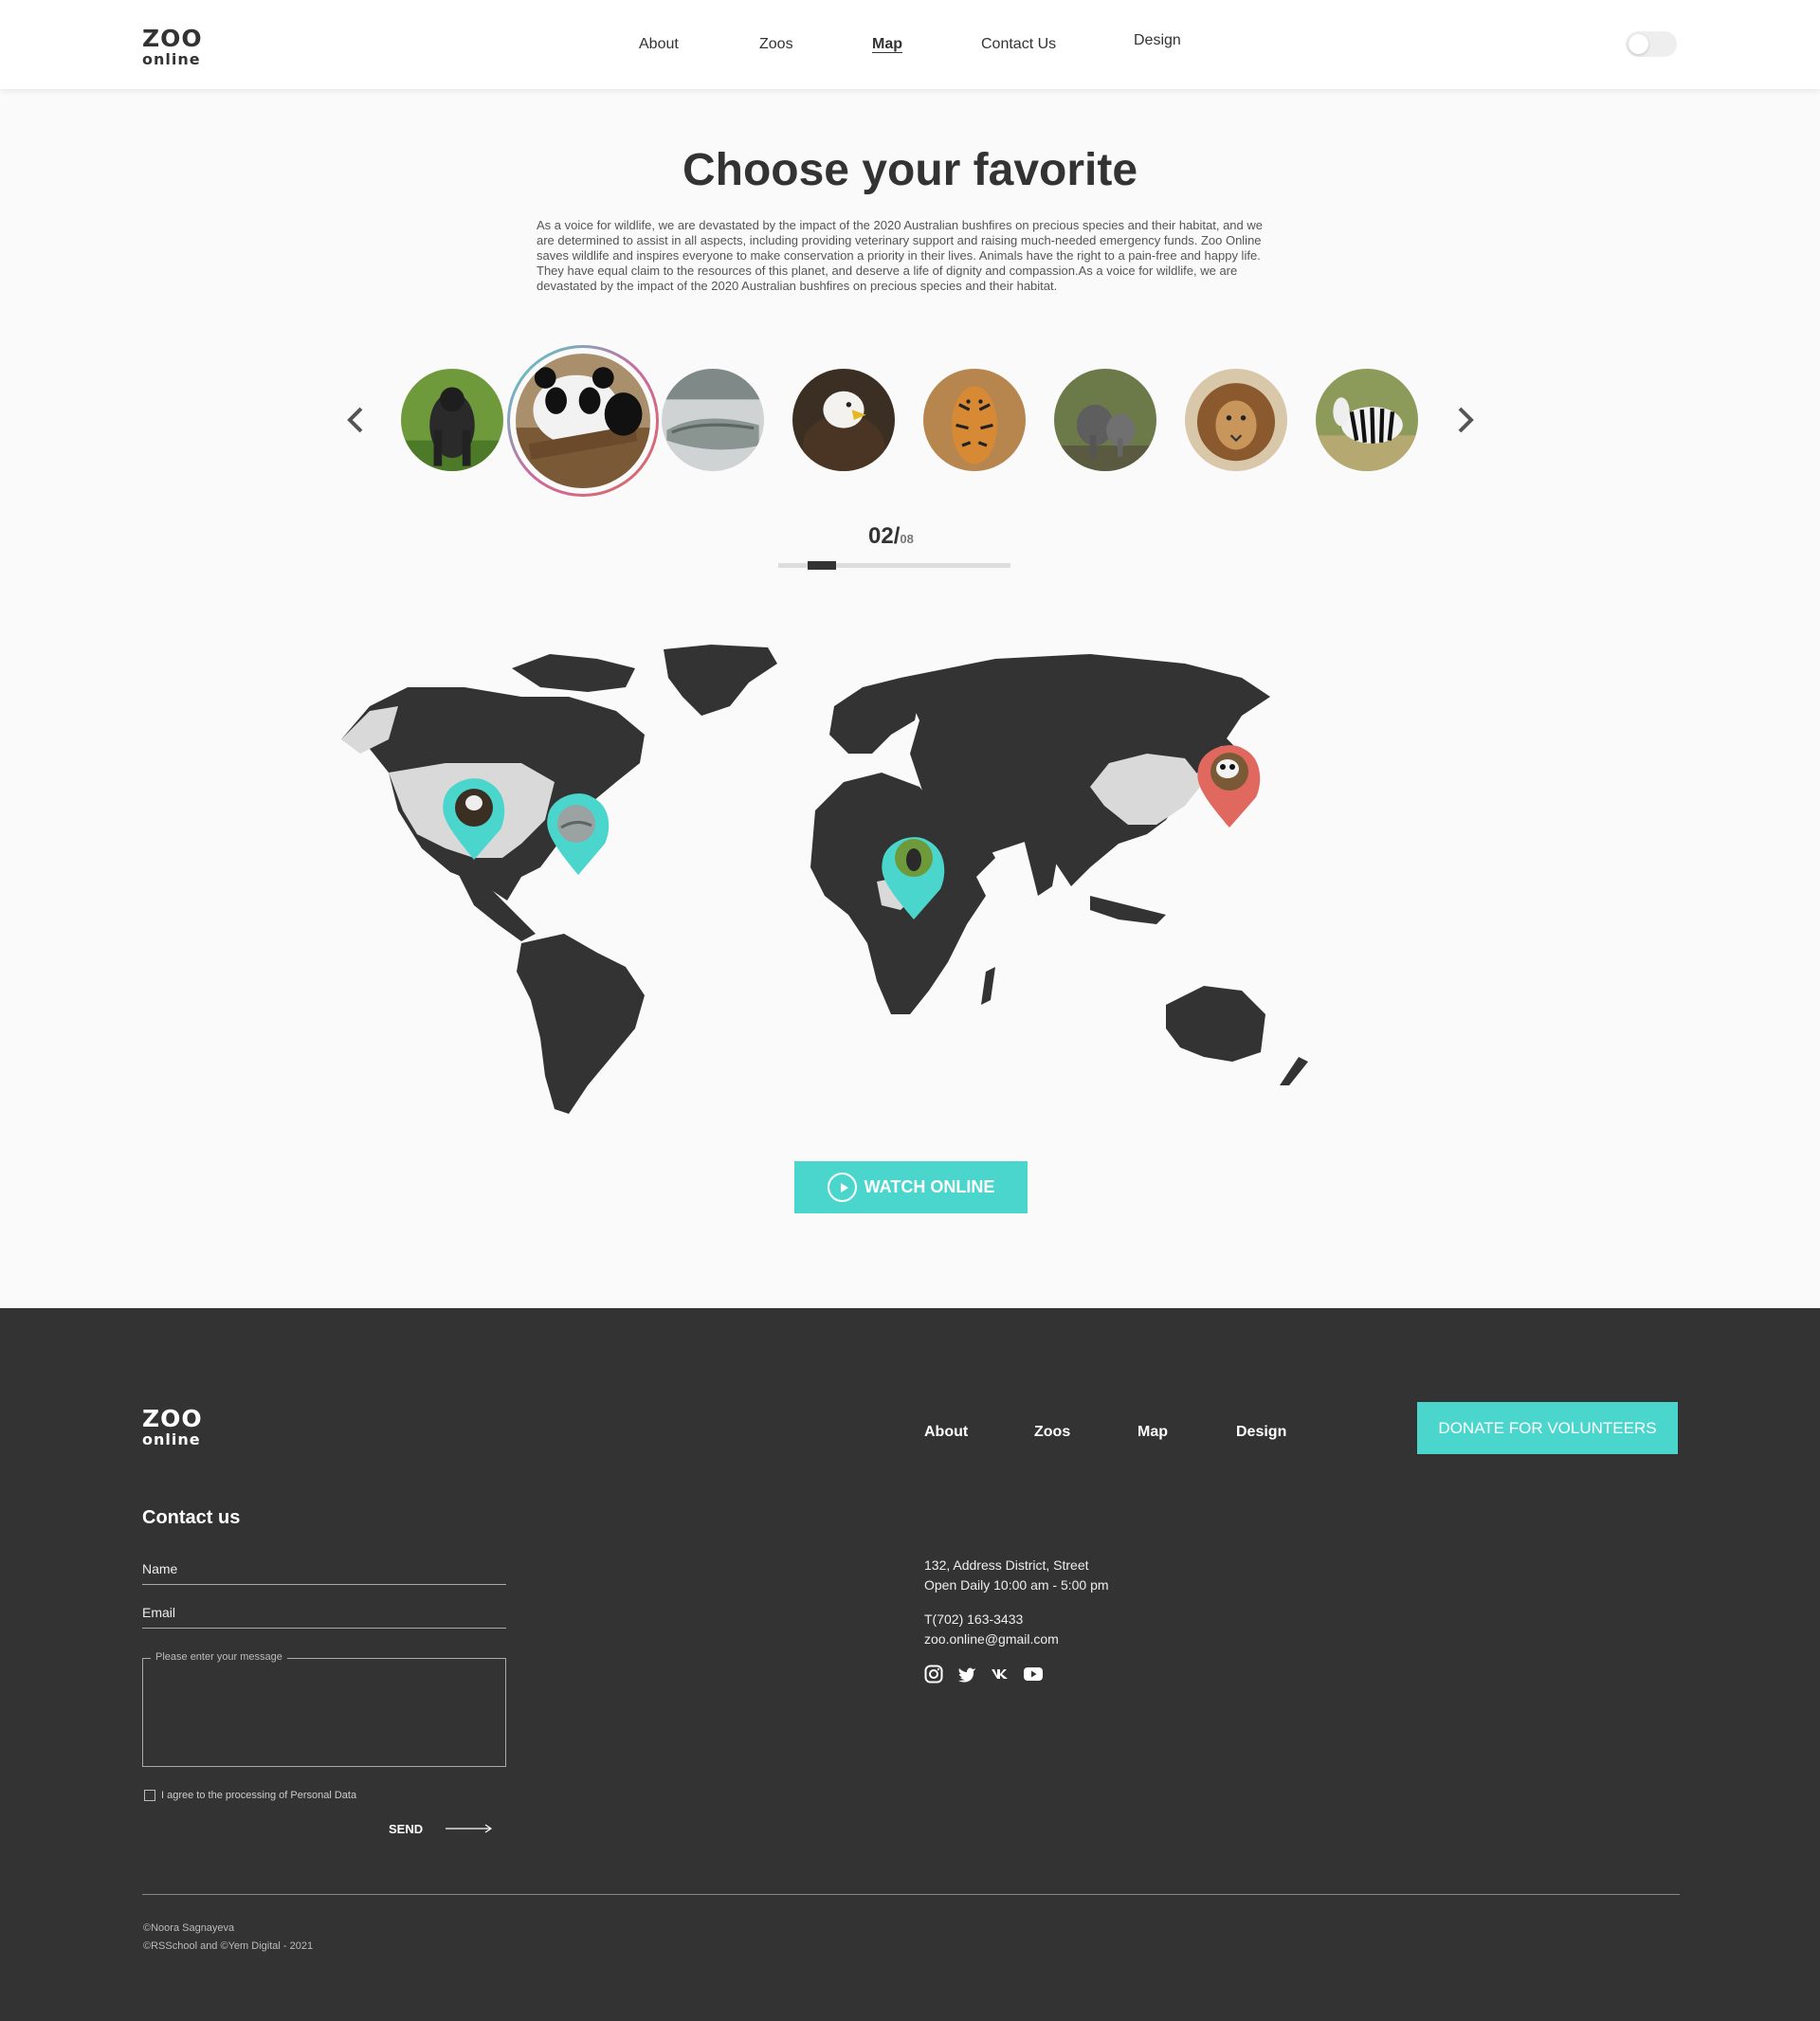  I want to click on instagram-icon, so click(933, 1674).